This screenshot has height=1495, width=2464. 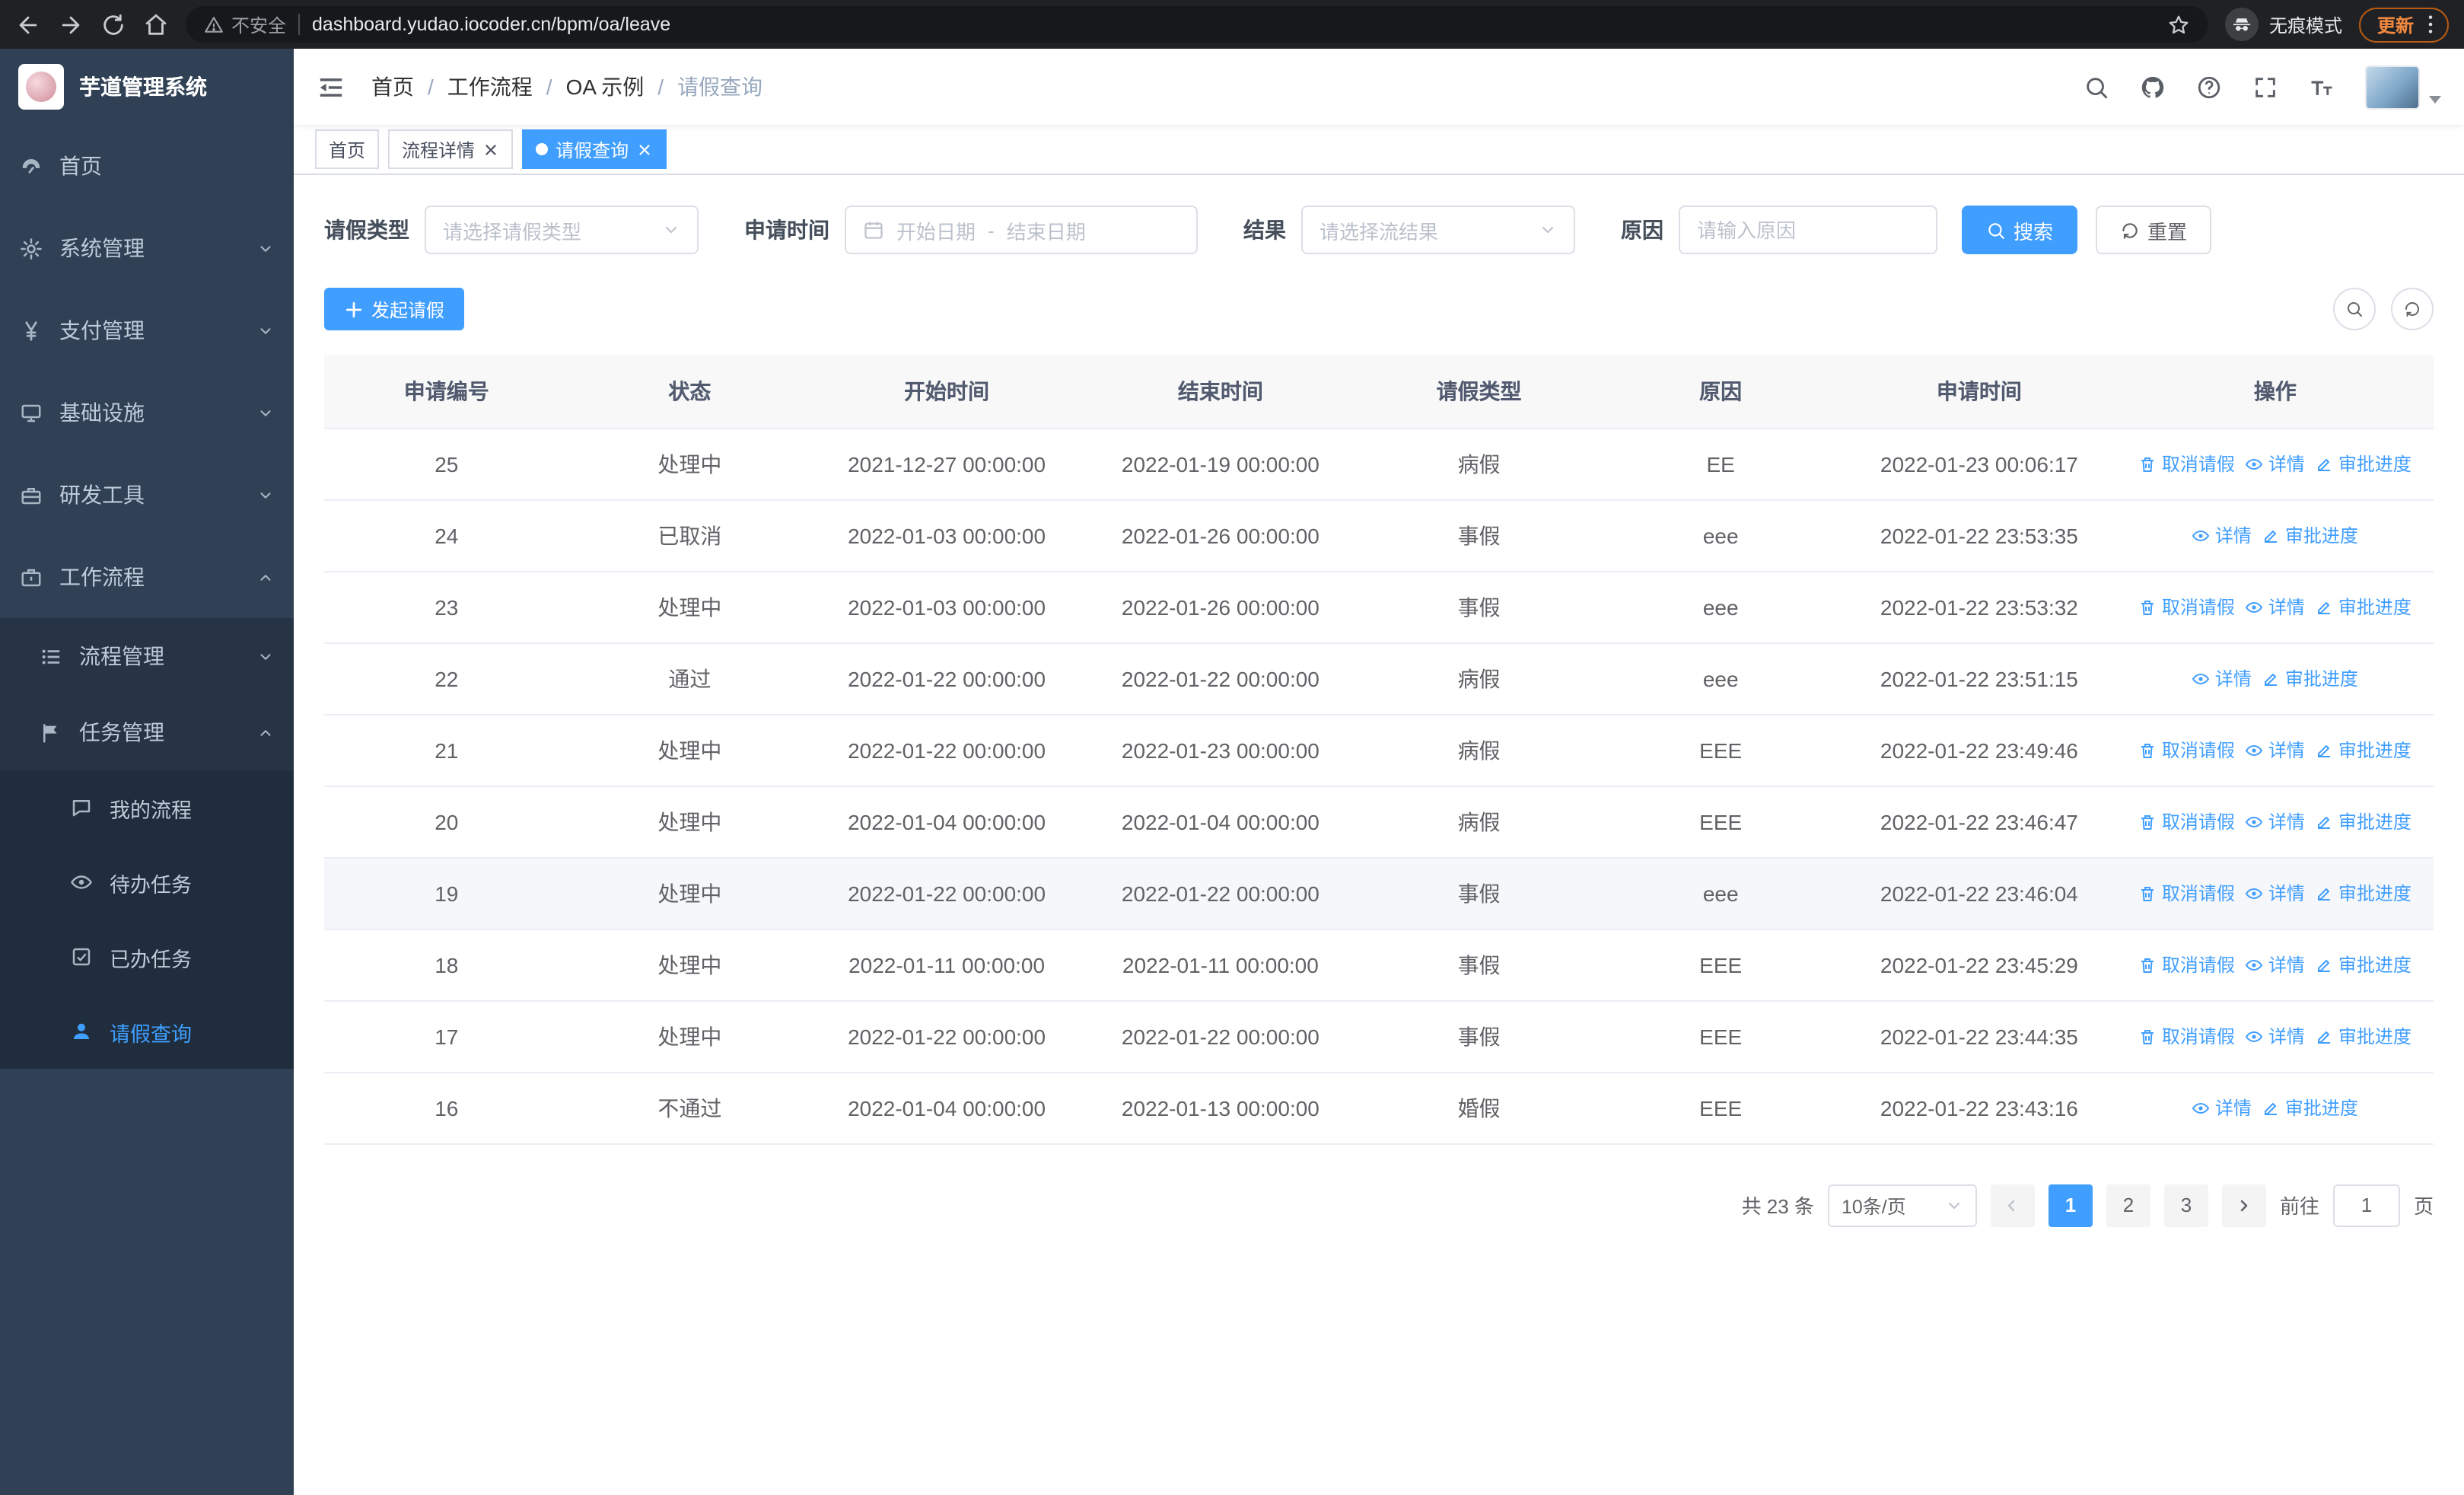 What do you see at coordinates (1979, 392) in the screenshot?
I see `column-header-6: 申请时间` at bounding box center [1979, 392].